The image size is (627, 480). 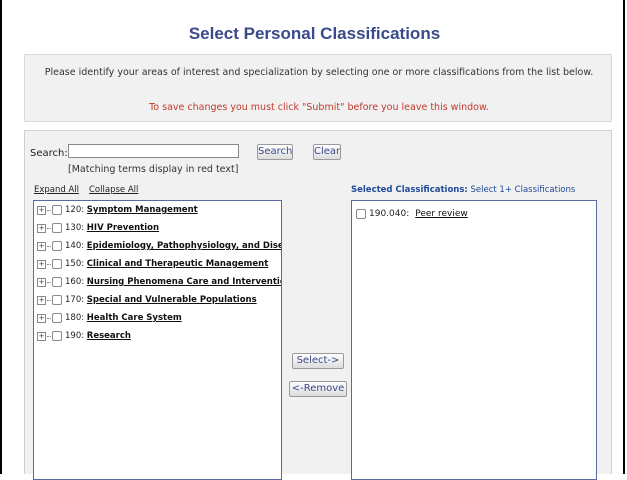 I want to click on tree-item-name: Health Care System, so click(x=134, y=318).